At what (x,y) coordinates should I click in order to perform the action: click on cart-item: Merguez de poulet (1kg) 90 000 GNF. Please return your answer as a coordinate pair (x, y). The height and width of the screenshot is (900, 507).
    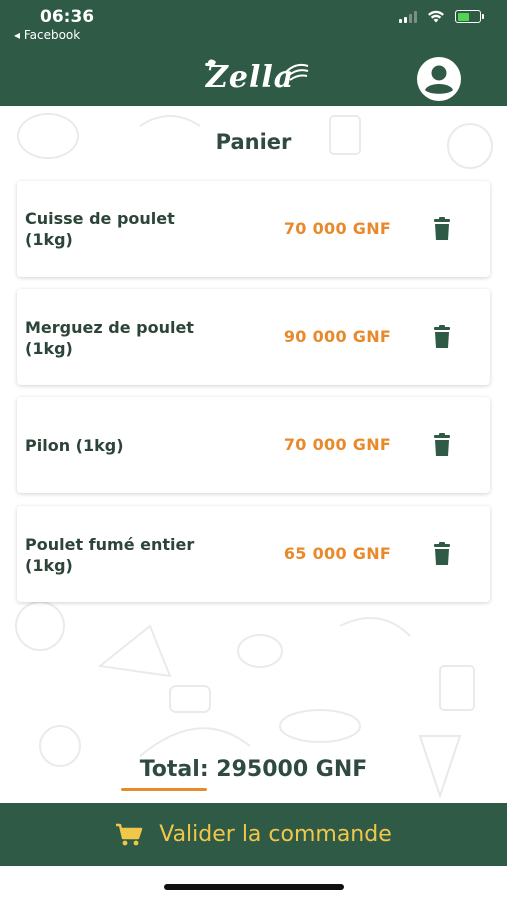
    Looking at the image, I should click on (253, 337).